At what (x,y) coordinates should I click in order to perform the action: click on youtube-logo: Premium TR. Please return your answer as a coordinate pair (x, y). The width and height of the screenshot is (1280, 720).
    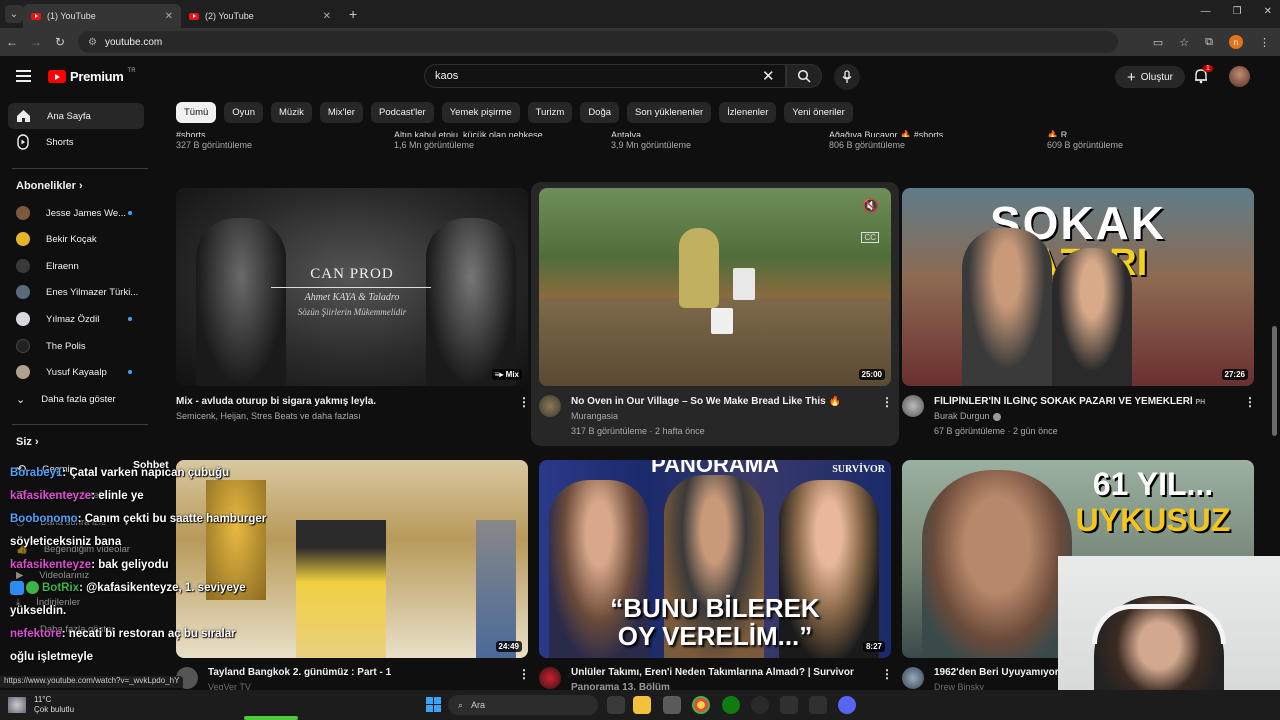
    Looking at the image, I should click on (92, 76).